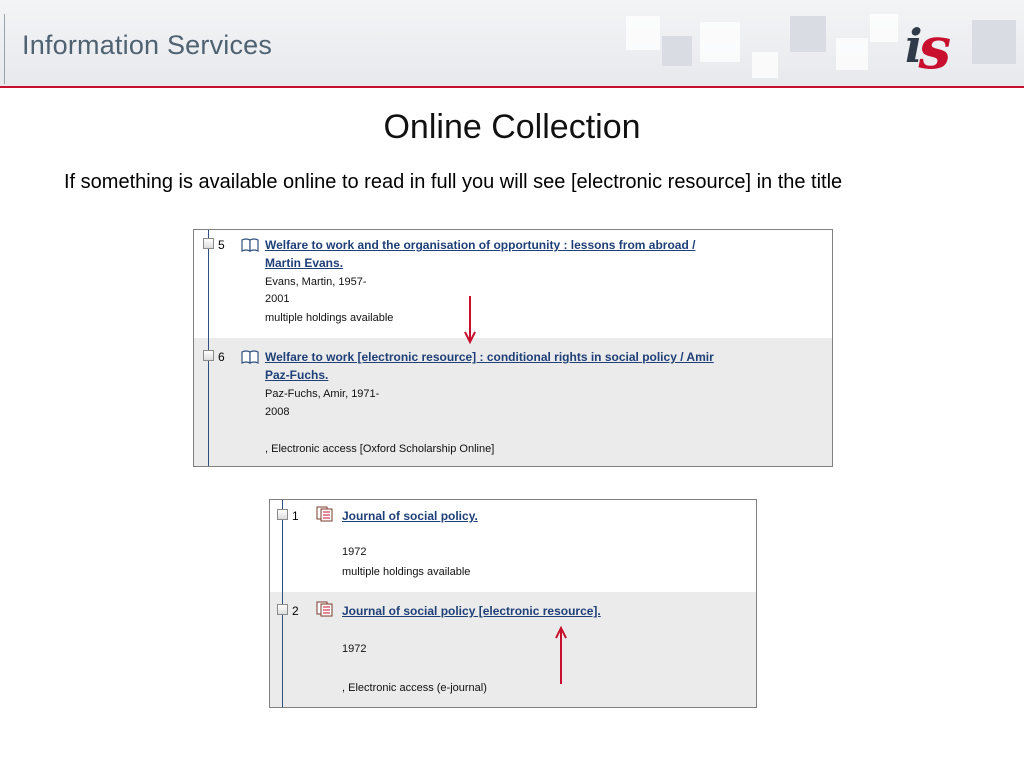 This screenshot has height=768, width=1024. What do you see at coordinates (147, 45) in the screenshot?
I see `banner-title: Information Services` at bounding box center [147, 45].